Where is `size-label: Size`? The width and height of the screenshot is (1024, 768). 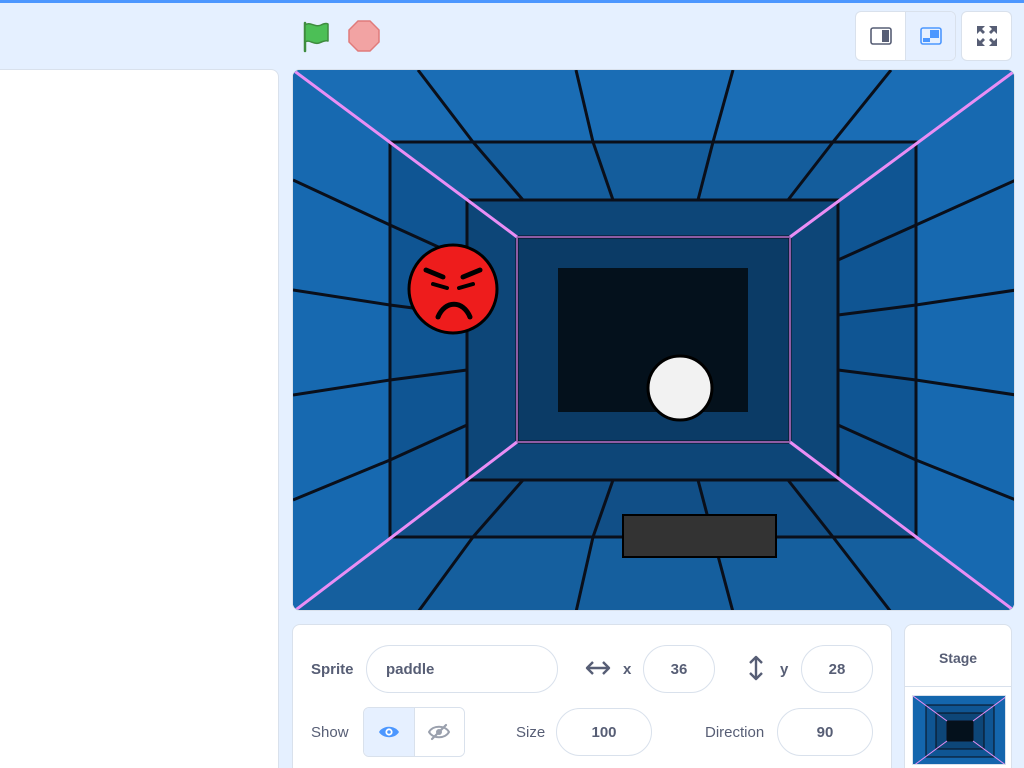 size-label: Size is located at coordinates (531, 732).